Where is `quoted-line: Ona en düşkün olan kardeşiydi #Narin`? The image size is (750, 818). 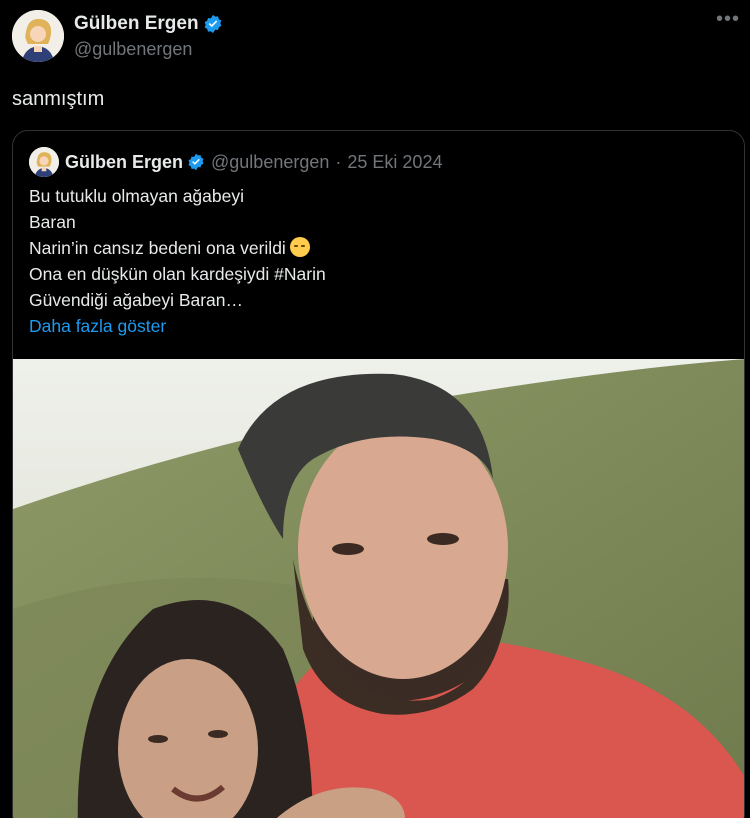
quoted-line: Ona en düşkün olan kardeşiydi #Narin is located at coordinates (177, 274).